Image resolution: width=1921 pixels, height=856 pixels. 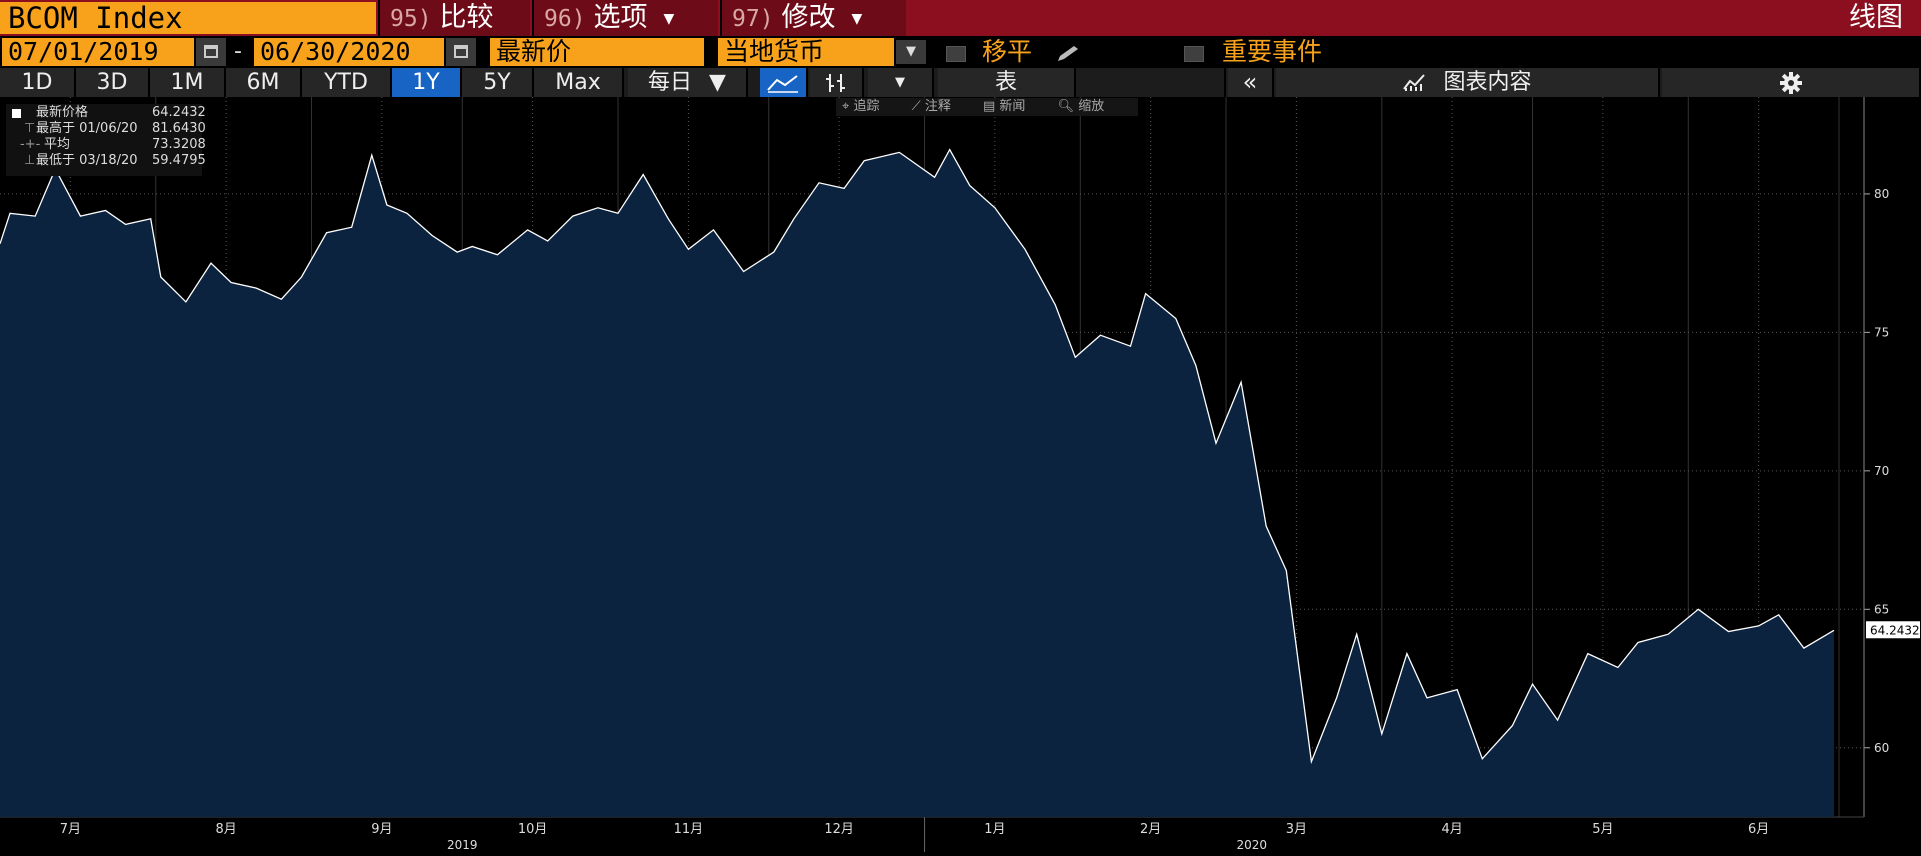 What do you see at coordinates (1091, 106) in the screenshot?
I see `tool-zoom-label: 缩放` at bounding box center [1091, 106].